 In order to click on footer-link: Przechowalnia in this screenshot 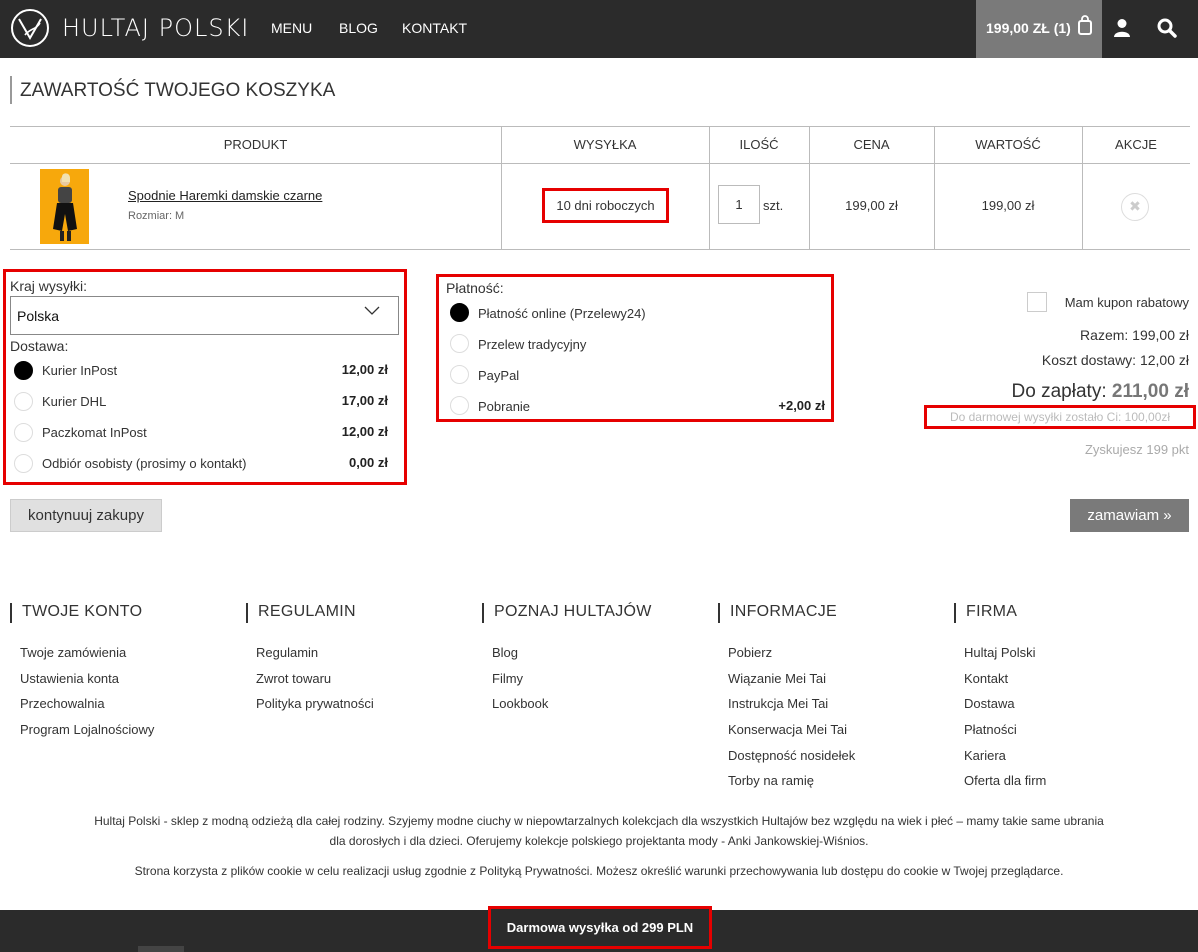, I will do `click(62, 703)`.